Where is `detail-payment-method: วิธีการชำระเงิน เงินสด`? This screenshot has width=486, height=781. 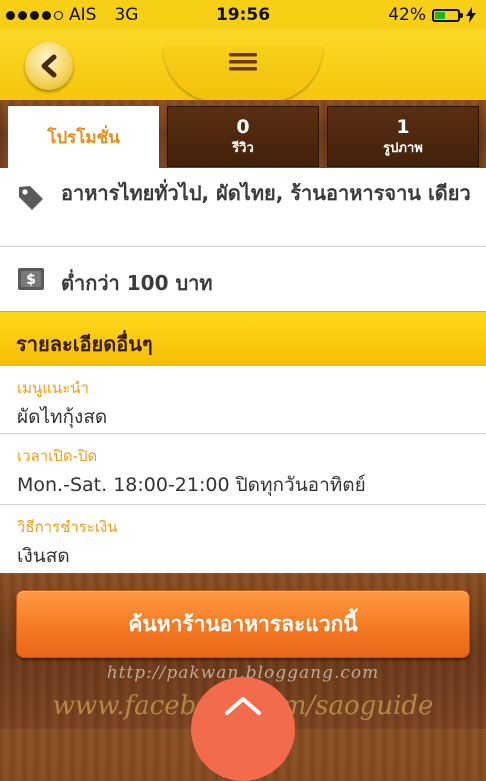
detail-payment-method: วิธีการชำระเงิน เงินสด is located at coordinates (243, 539).